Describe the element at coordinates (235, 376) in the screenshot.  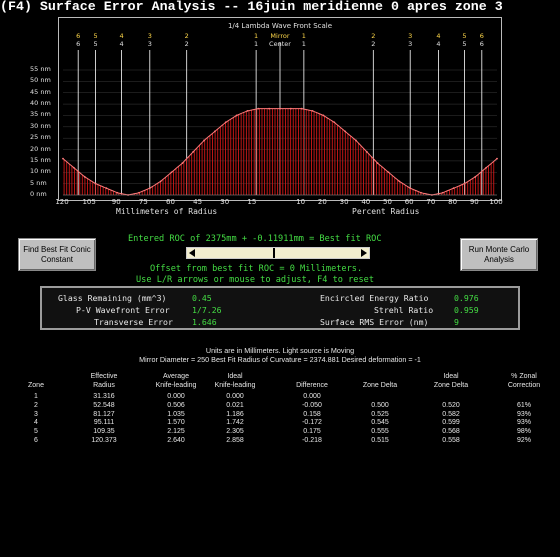
I see `table-header-top: Ideal` at that location.